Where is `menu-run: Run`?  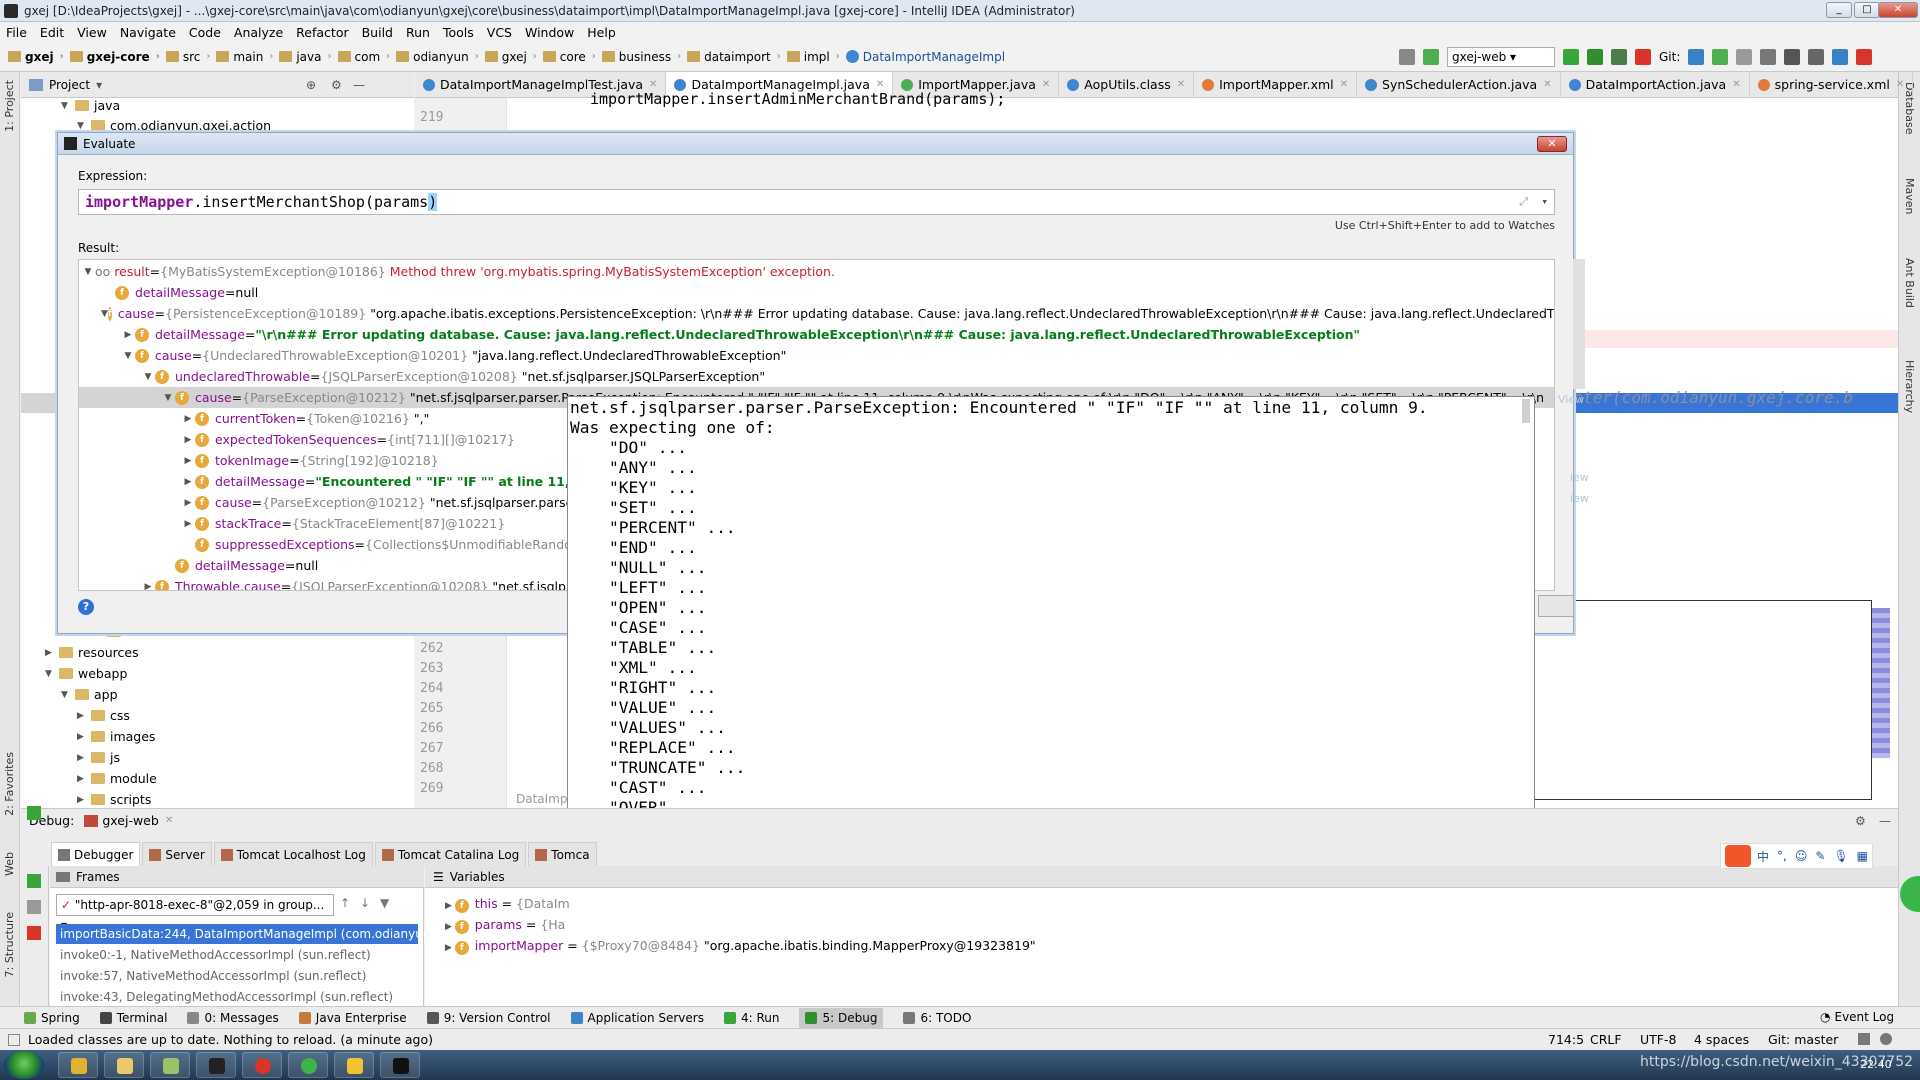
menu-run: Run is located at coordinates (418, 32).